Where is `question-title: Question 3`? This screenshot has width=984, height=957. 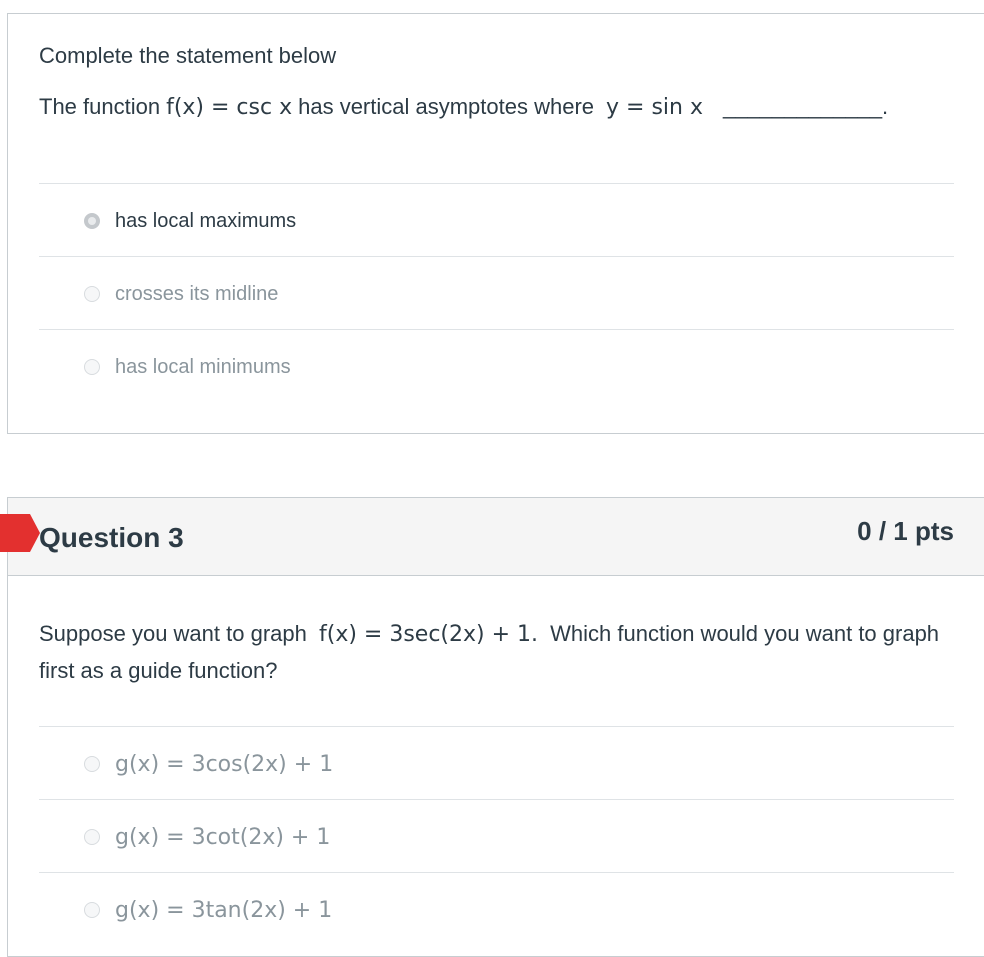 question-title: Question 3 is located at coordinates (111, 537).